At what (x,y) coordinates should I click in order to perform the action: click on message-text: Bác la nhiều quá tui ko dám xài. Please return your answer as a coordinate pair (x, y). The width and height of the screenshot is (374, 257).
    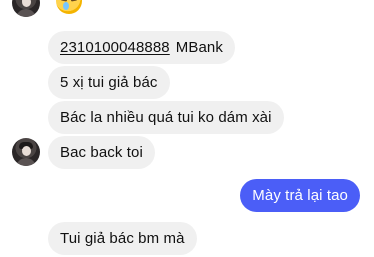
    Looking at the image, I should click on (166, 117).